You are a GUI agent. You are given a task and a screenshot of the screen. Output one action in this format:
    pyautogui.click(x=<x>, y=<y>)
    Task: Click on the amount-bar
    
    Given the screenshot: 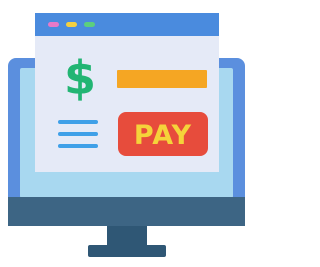 What is the action you would take?
    pyautogui.click(x=162, y=79)
    